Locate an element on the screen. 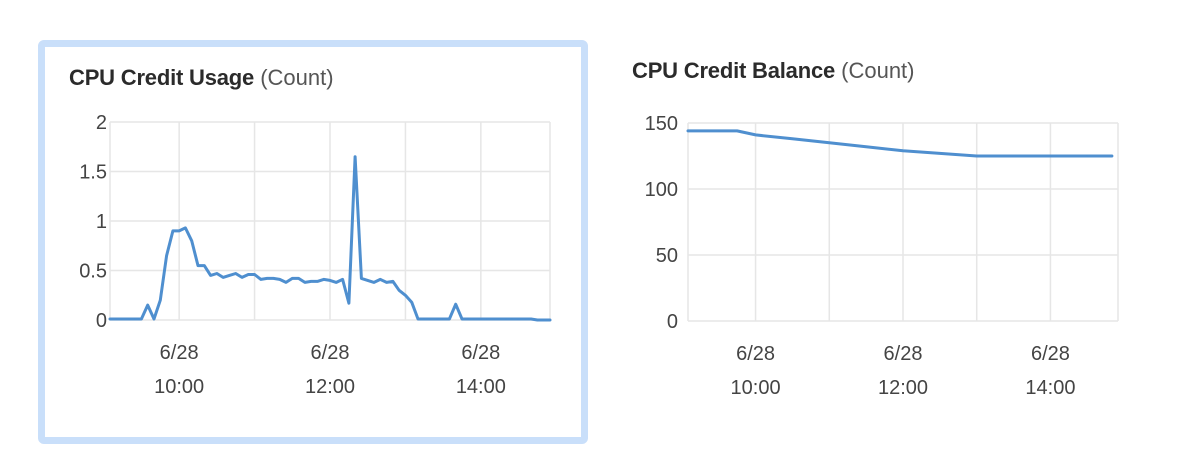 The width and height of the screenshot is (1196, 466). x-tick-label-time: 10:00 is located at coordinates (179, 387).